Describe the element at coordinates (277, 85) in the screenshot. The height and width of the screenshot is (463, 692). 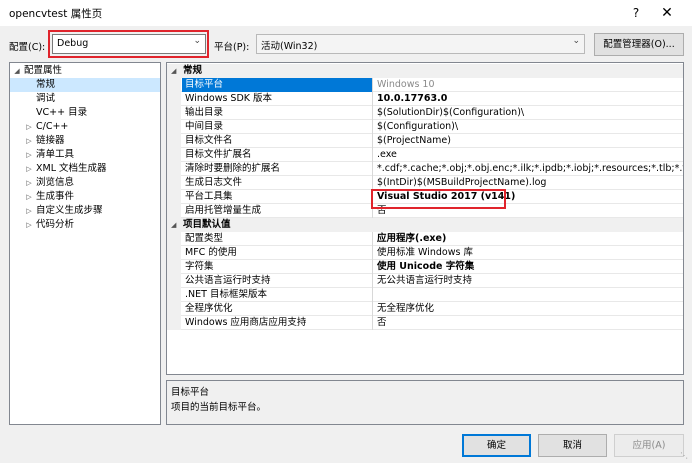
I see `grid-property-name: 目标平台` at that location.